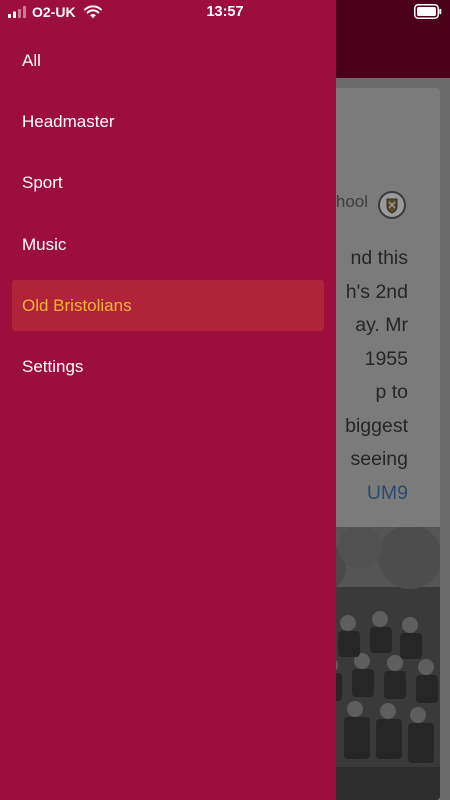 Image resolution: width=450 pixels, height=800 pixels. What do you see at coordinates (168, 182) in the screenshot?
I see `drawer-item-sport: Sport` at bounding box center [168, 182].